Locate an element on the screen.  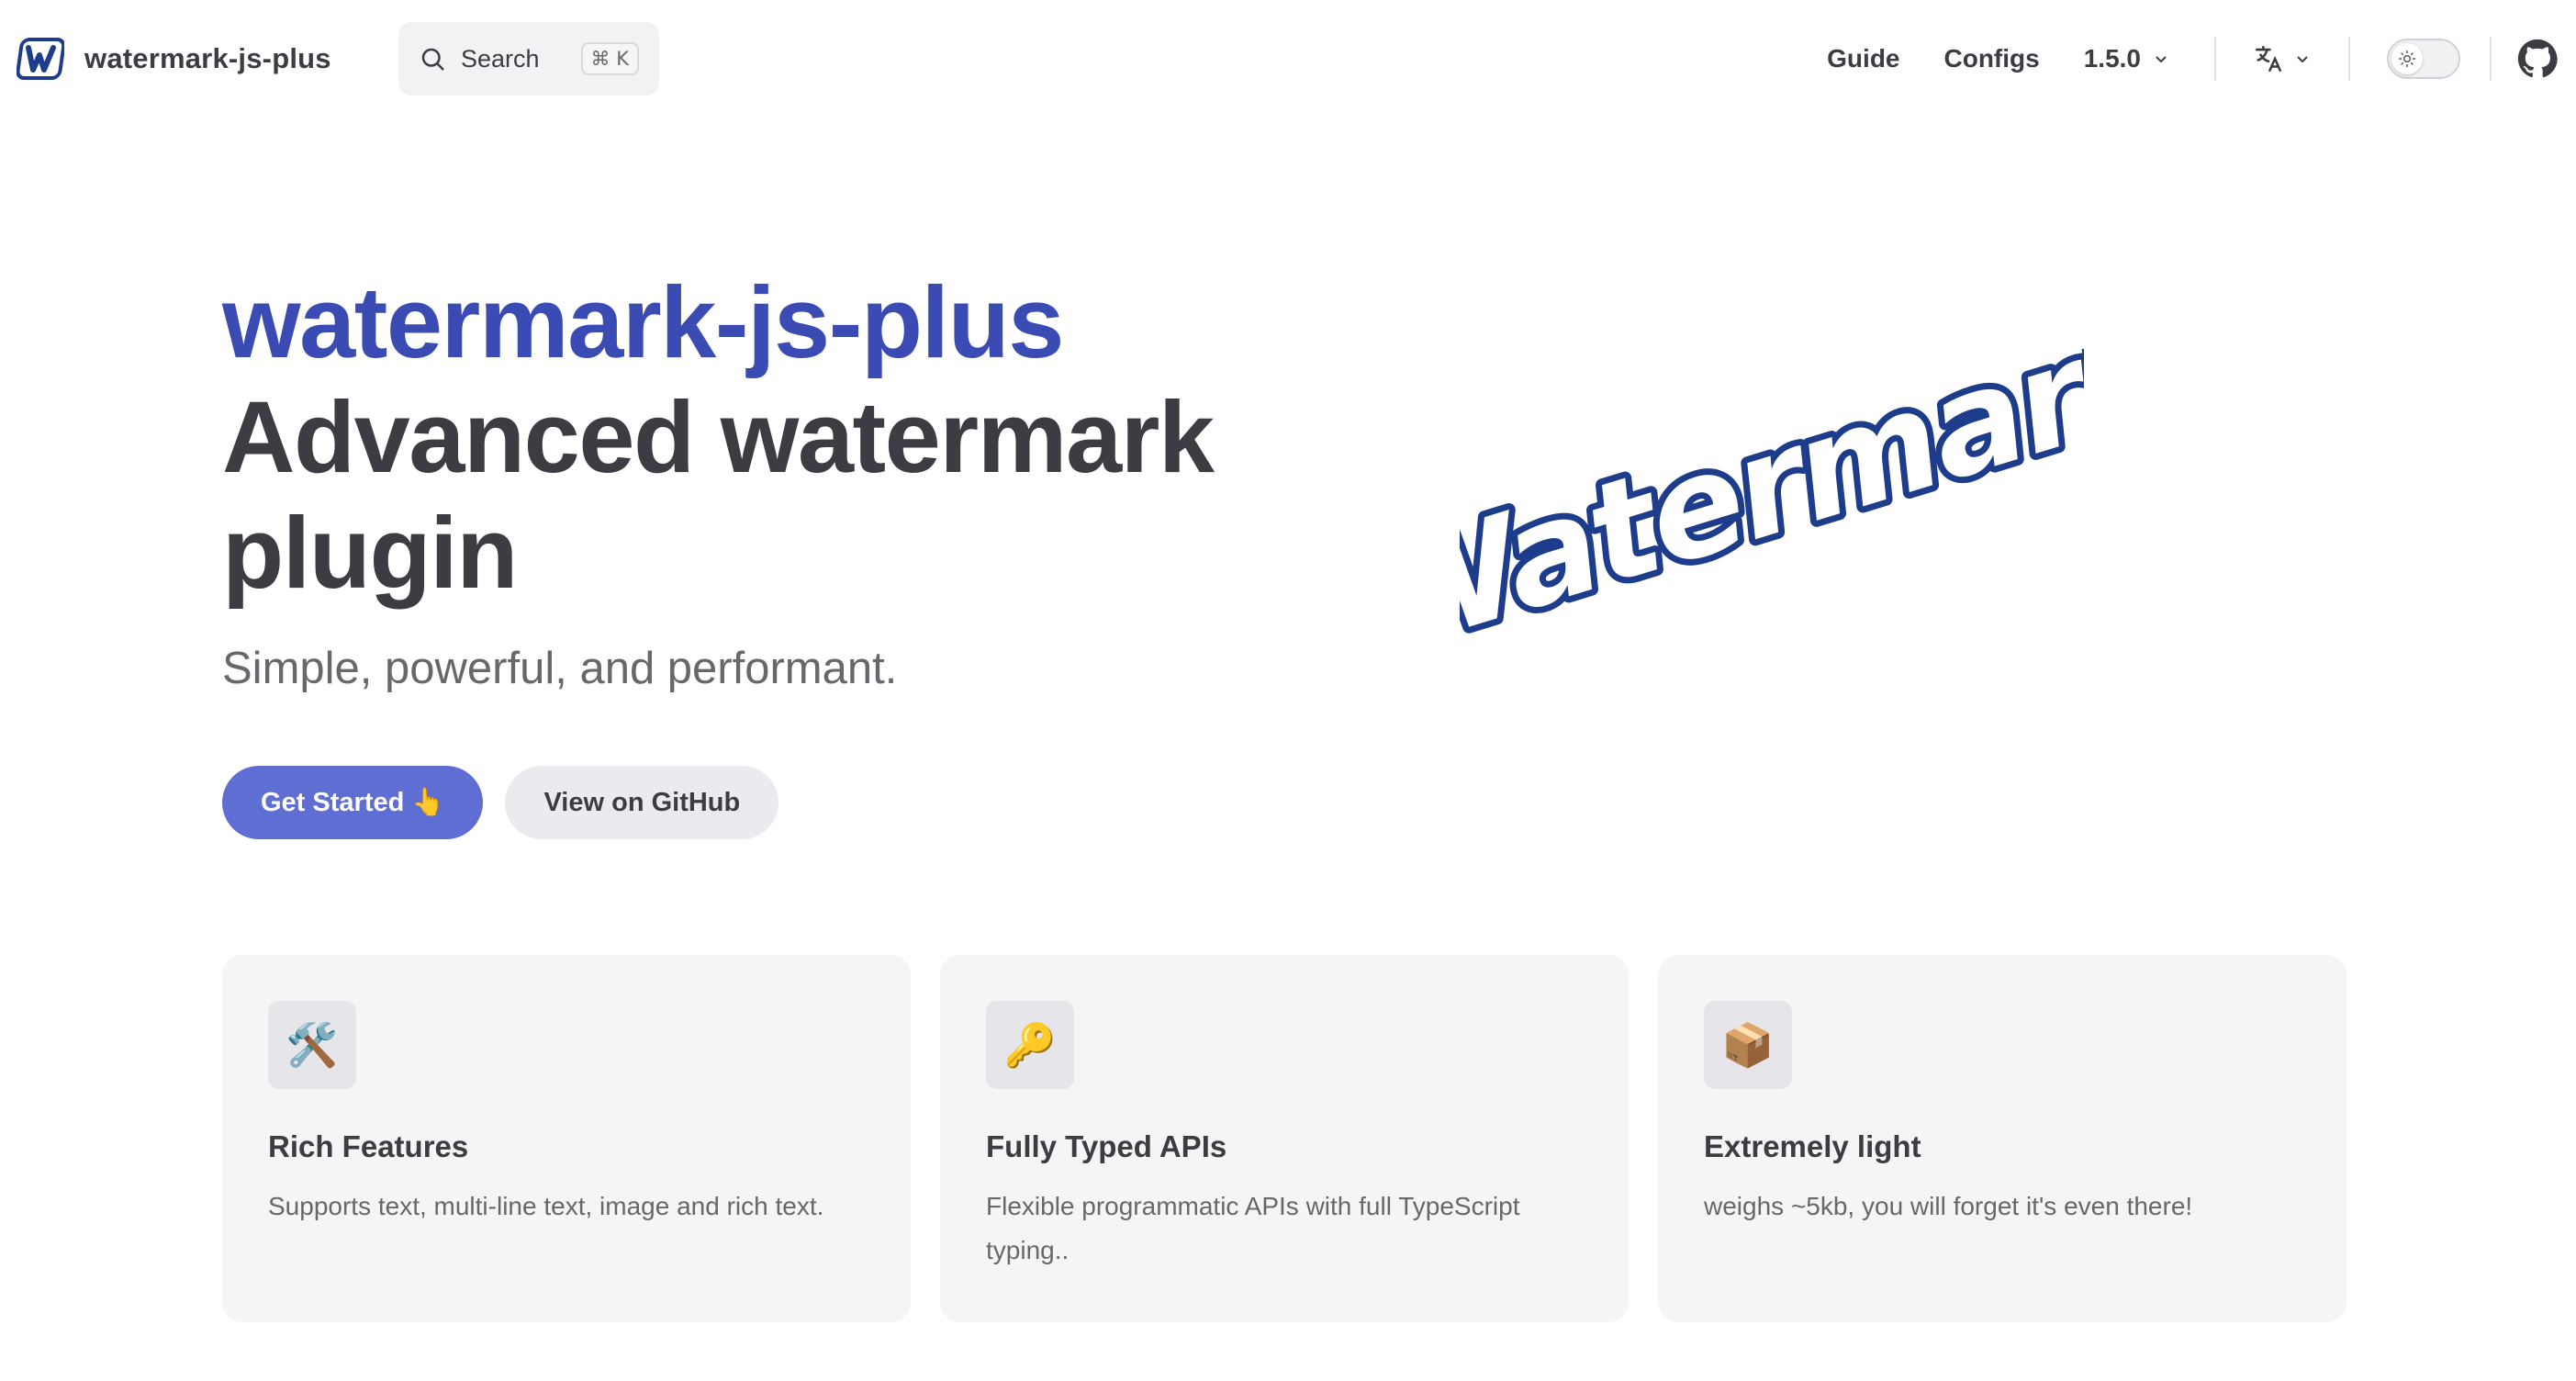
nav-links: Guide Configs 1.5.0 is located at coordinates (2201, 59).